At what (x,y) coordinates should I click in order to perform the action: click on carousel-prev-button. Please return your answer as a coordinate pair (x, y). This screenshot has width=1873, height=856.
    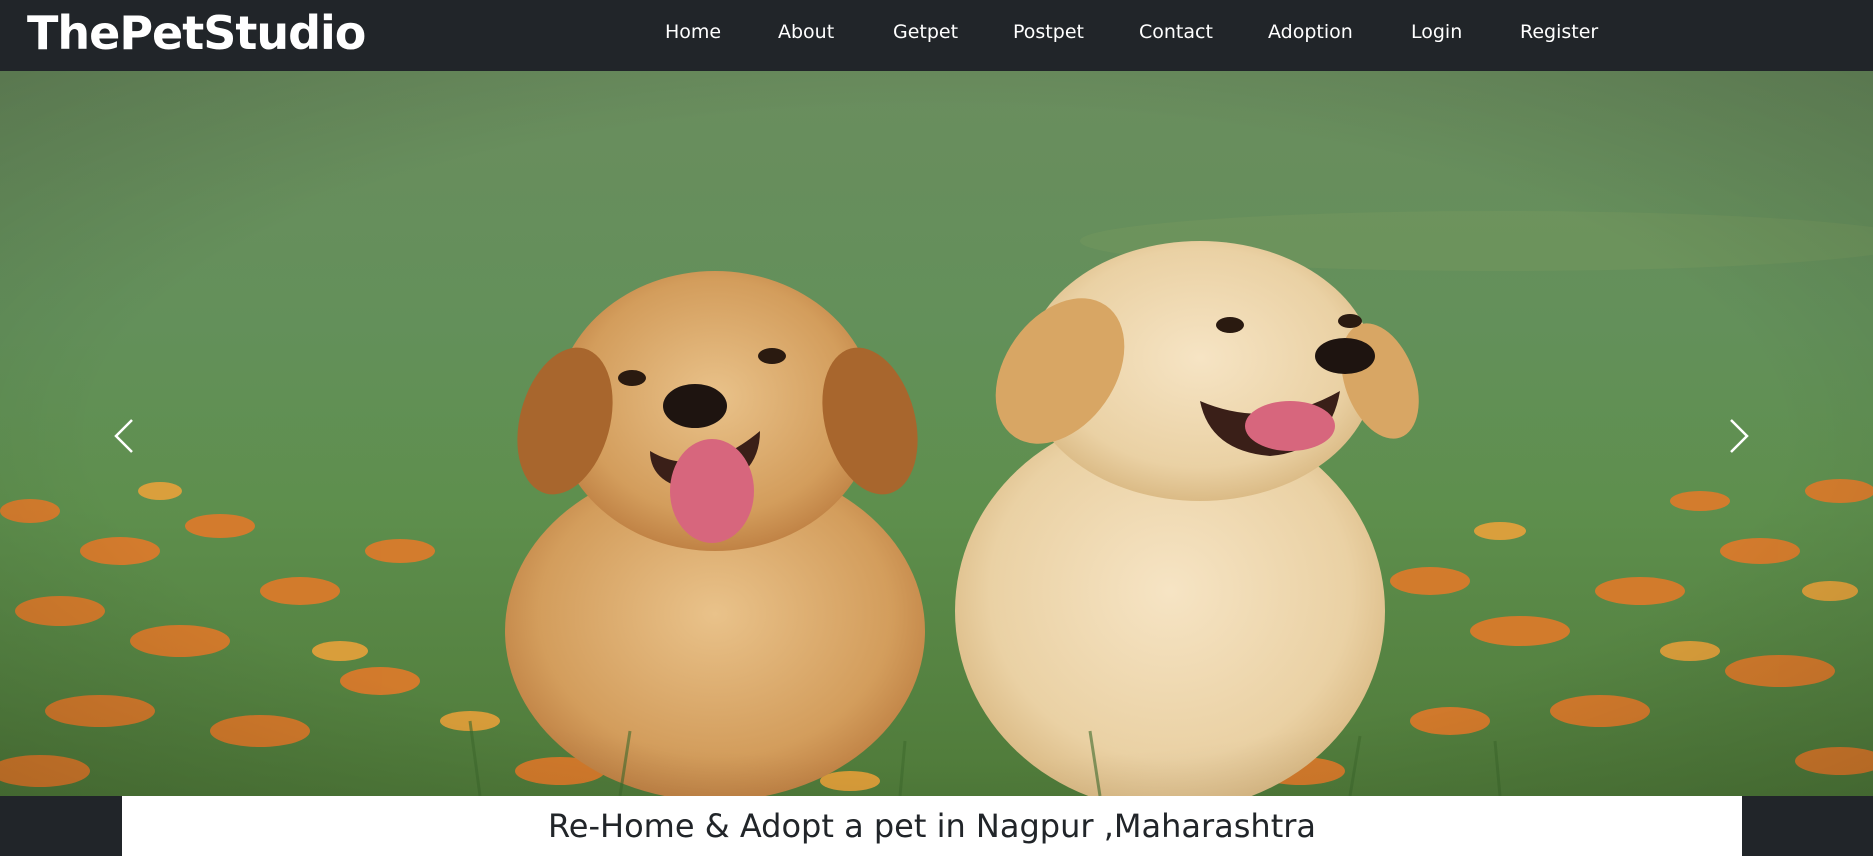
    Looking at the image, I should click on (124, 436).